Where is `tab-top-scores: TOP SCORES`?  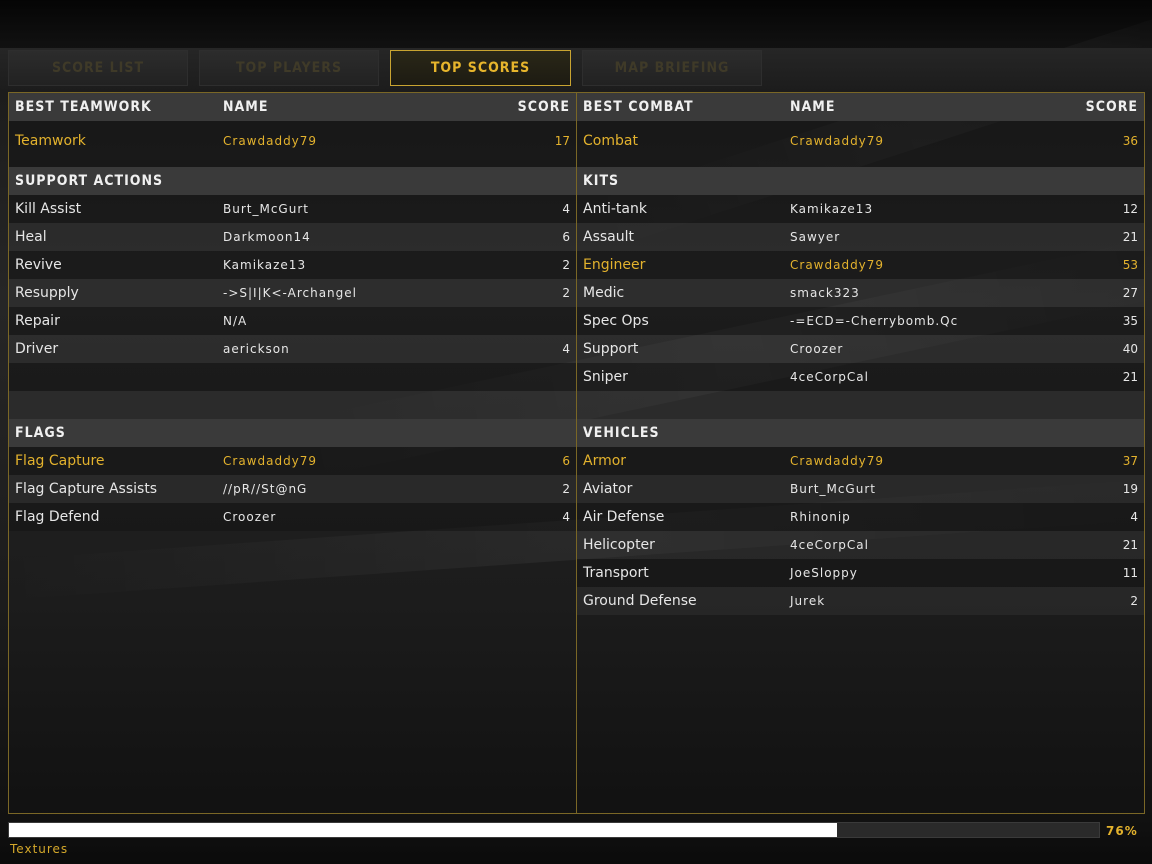
tab-top-scores: TOP SCORES is located at coordinates (480, 68).